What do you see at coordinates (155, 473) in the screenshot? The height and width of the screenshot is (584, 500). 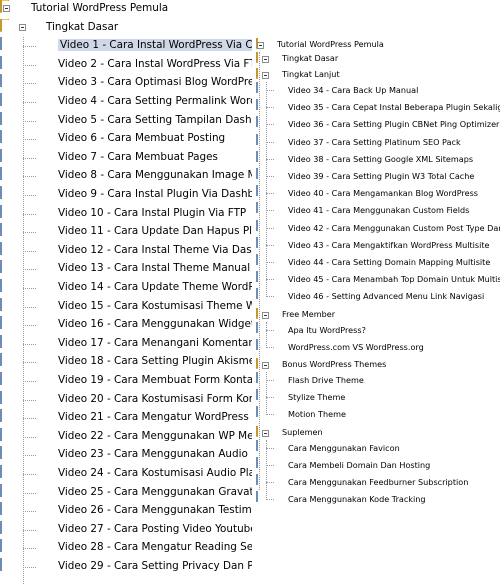 I see `tree-node-label: Video 24 - Cara Kostumisasi Audio Player` at bounding box center [155, 473].